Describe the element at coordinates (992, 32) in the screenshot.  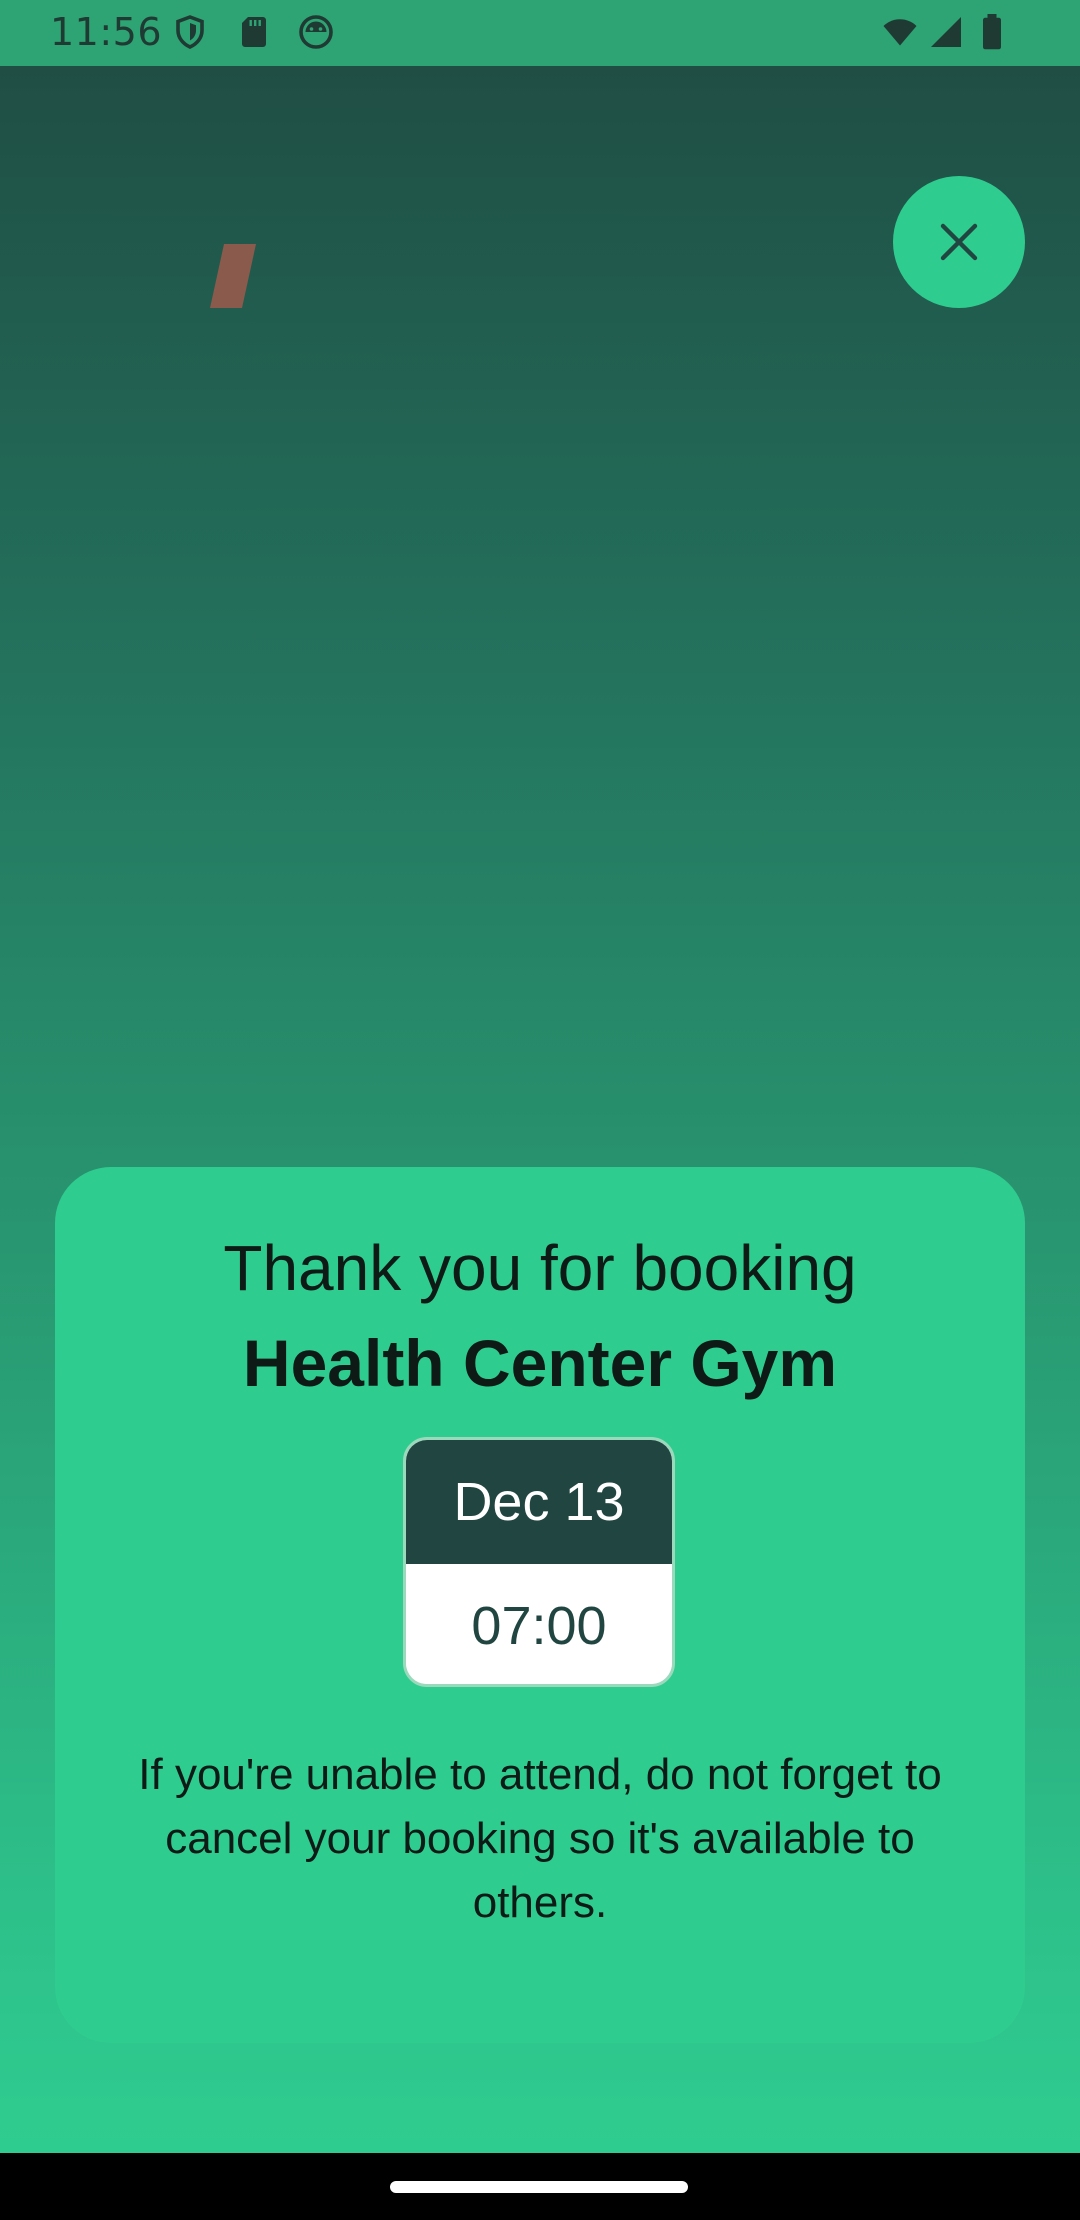
I see `battery-icon` at that location.